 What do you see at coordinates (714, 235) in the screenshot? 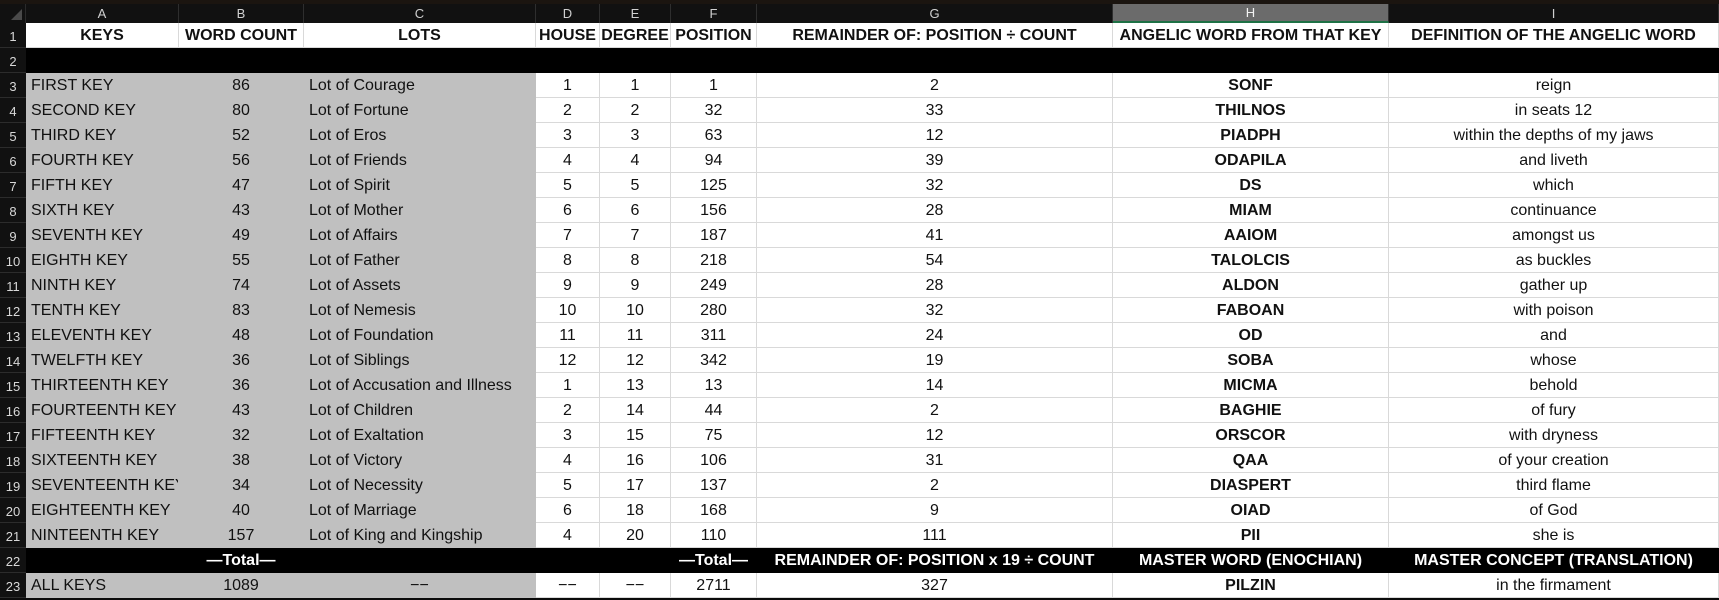
I see `cell-position: 187` at bounding box center [714, 235].